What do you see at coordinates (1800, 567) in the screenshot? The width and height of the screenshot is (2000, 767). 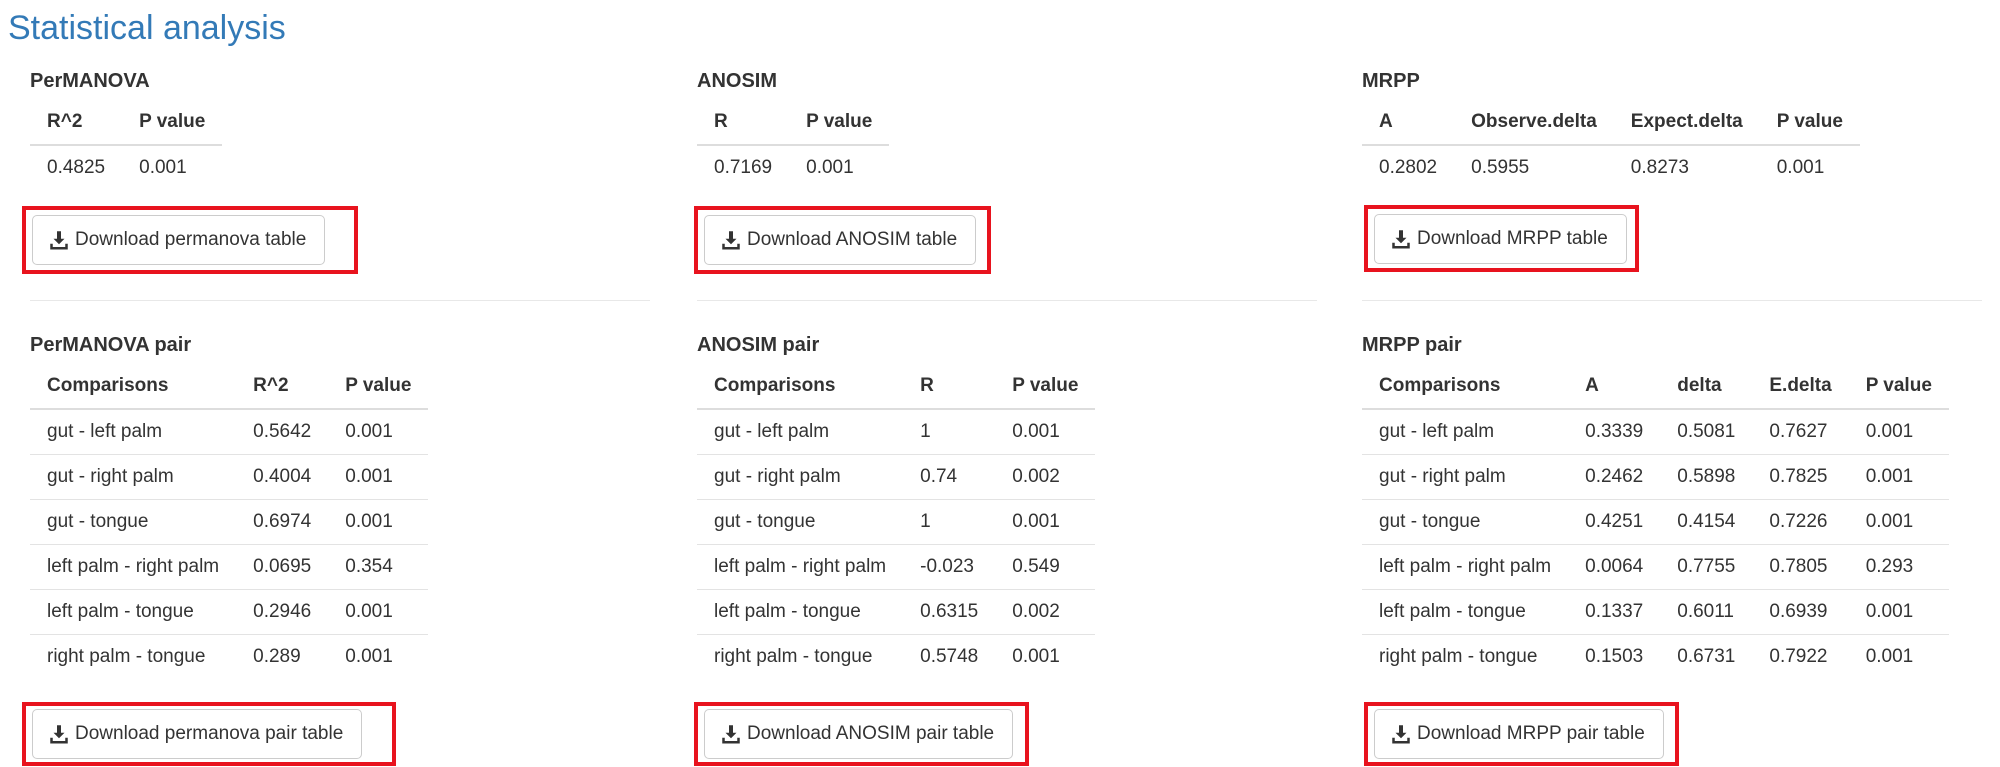 I see `table-cell: 0.7805` at bounding box center [1800, 567].